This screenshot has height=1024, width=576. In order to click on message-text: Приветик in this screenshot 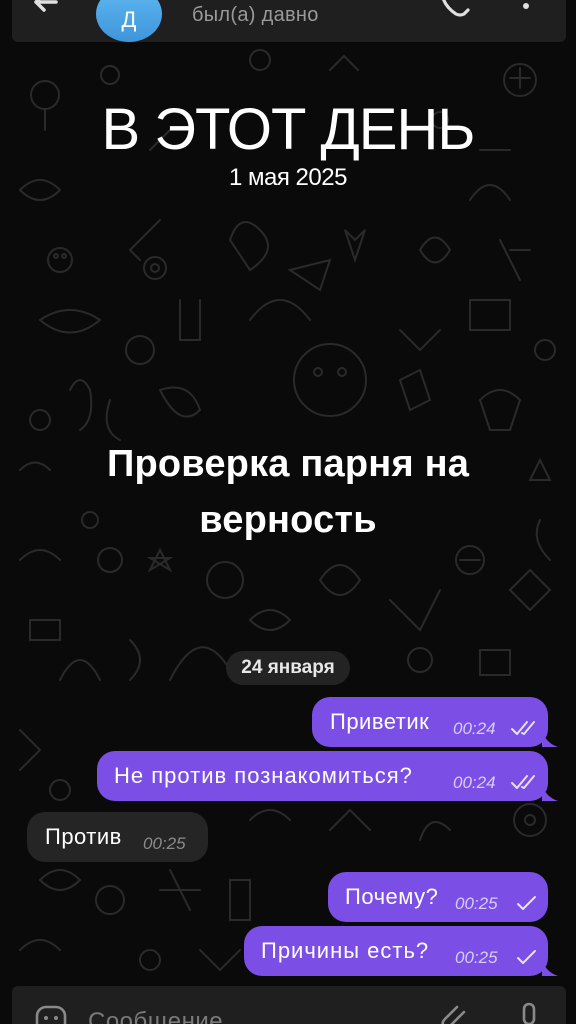, I will do `click(380, 721)`.